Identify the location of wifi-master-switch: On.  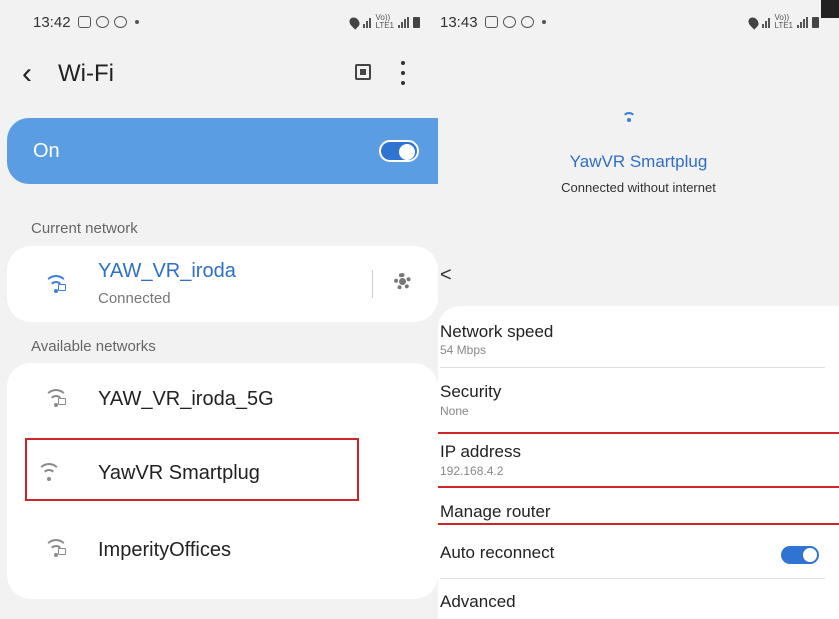
(222, 151).